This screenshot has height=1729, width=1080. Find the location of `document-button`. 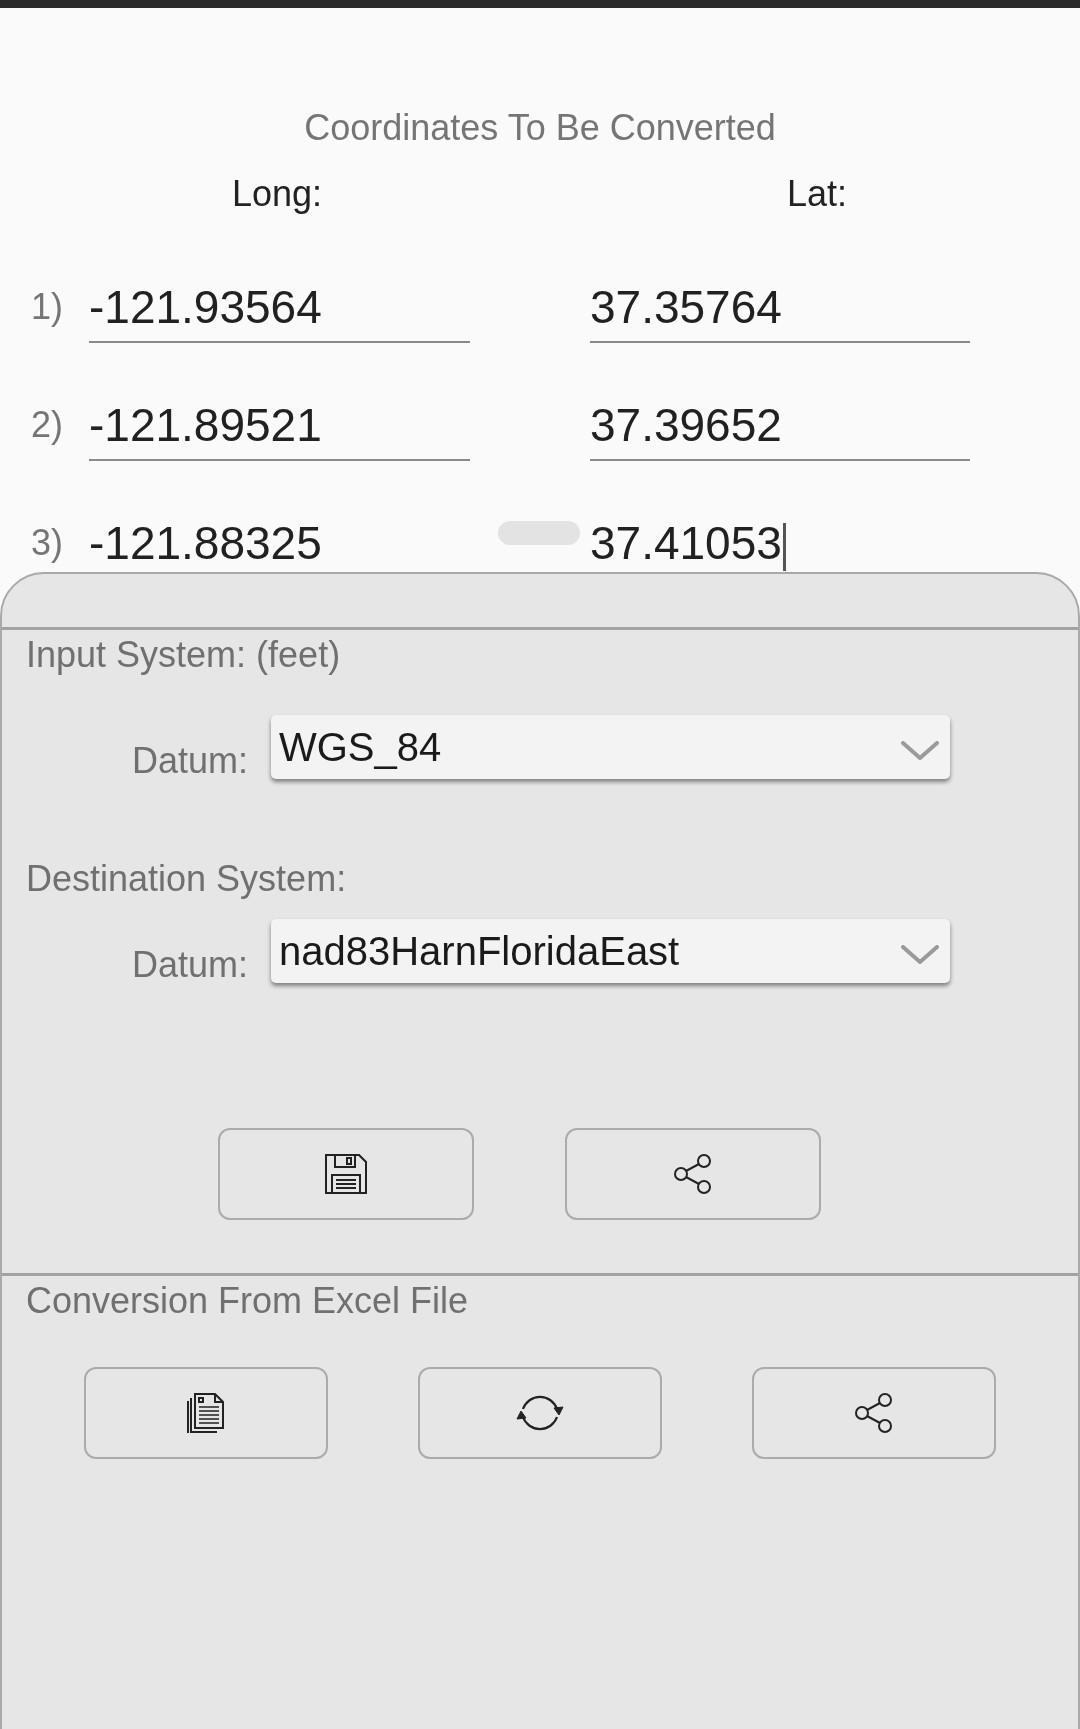

document-button is located at coordinates (206, 1413).